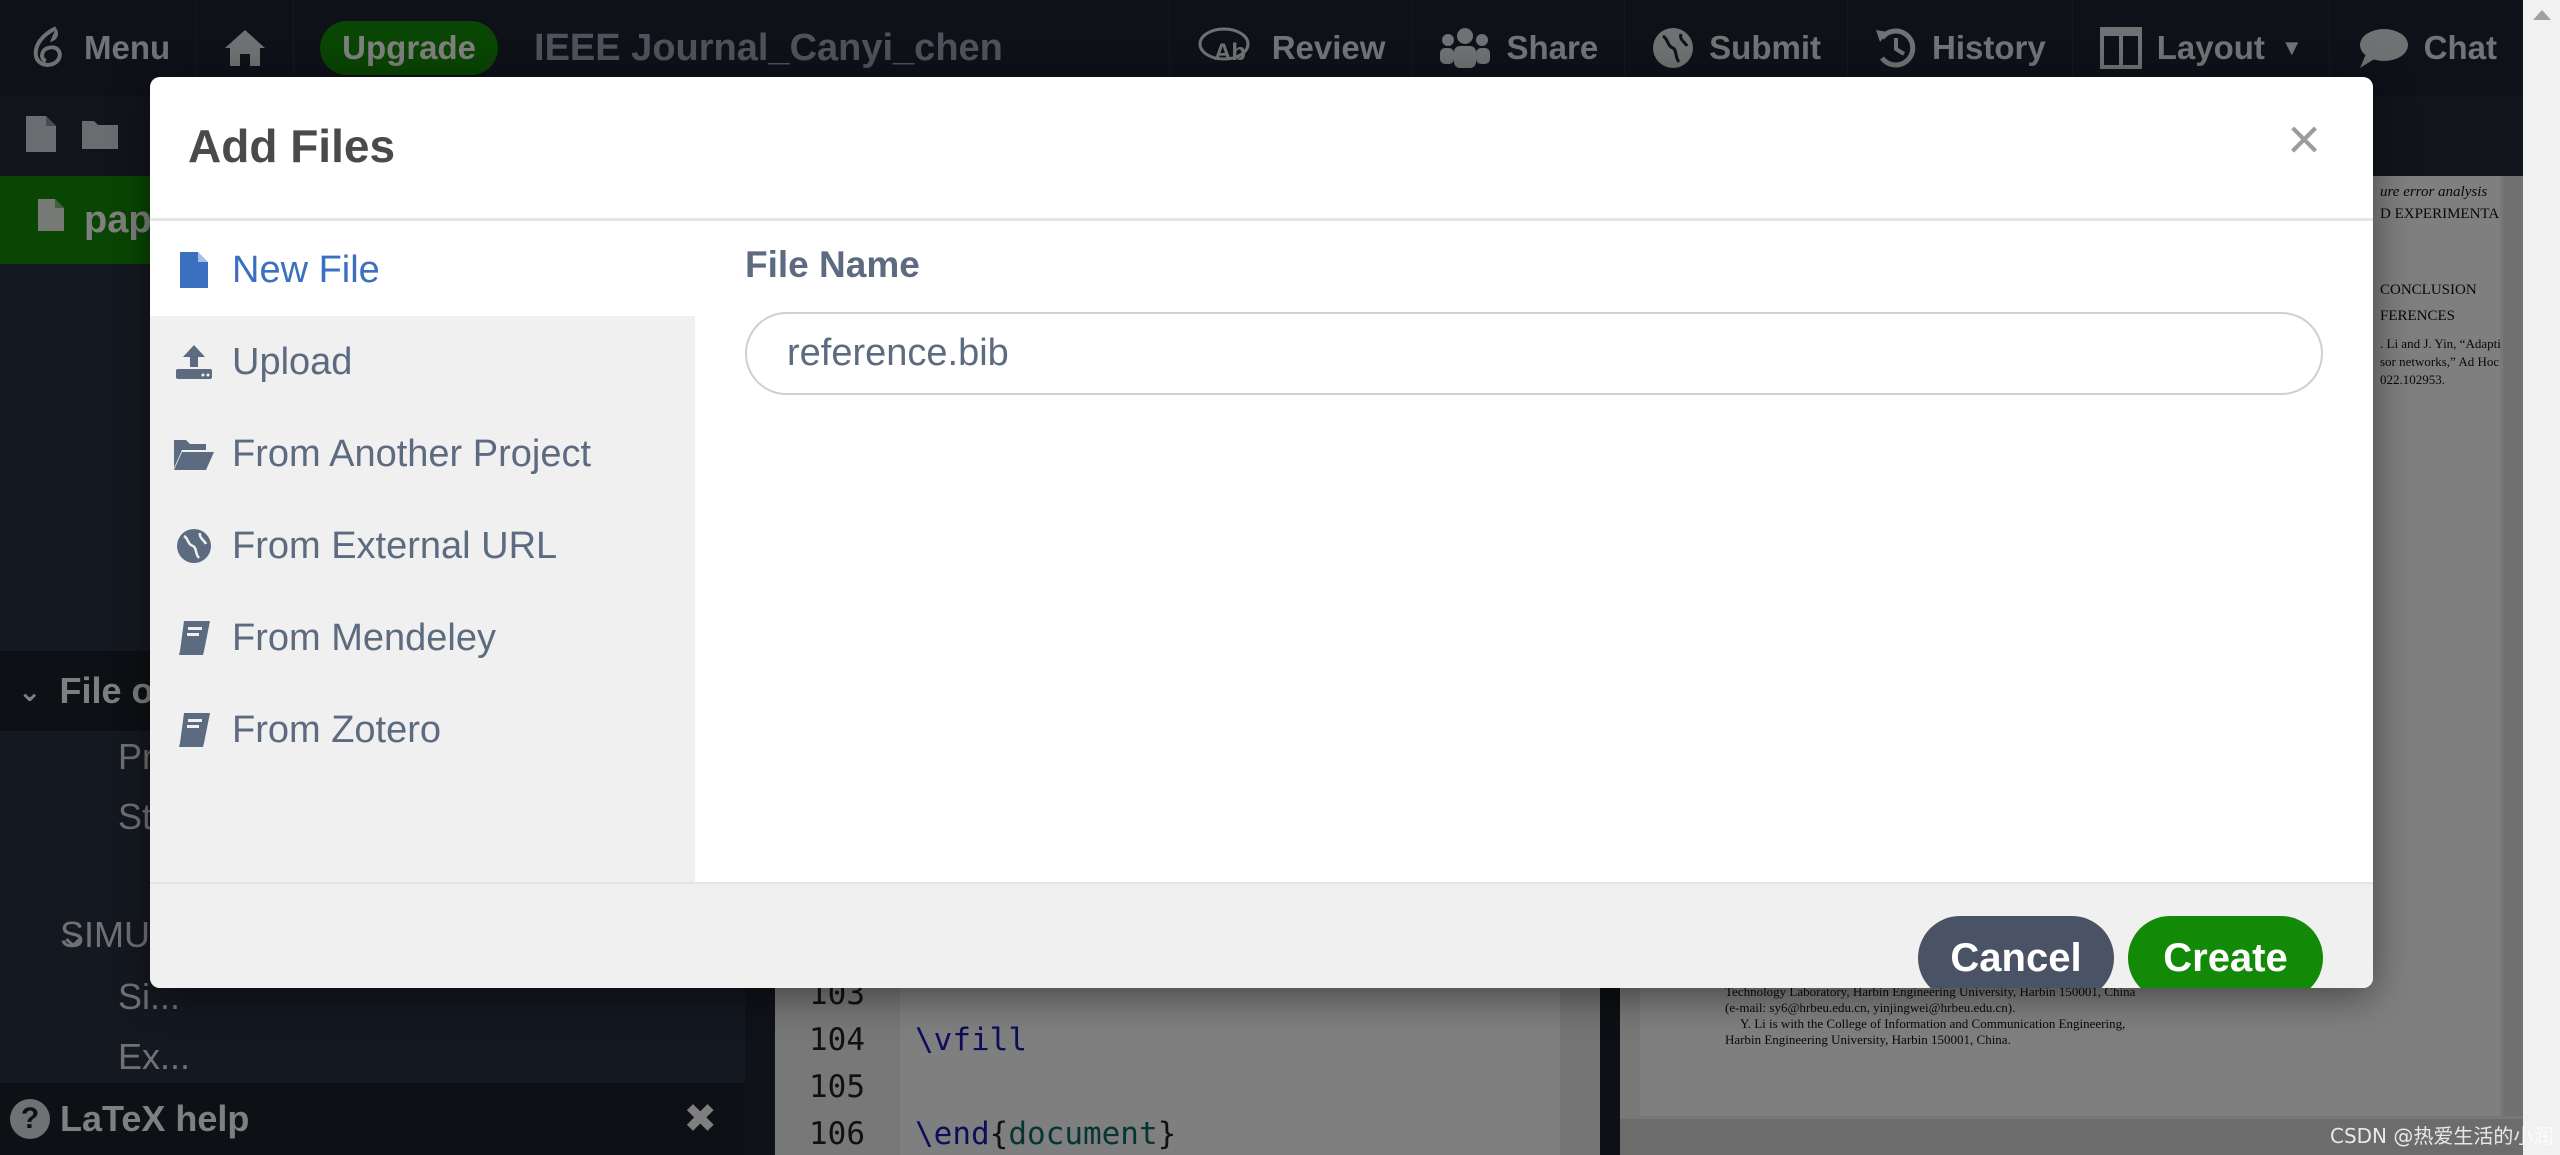 This screenshot has height=1155, width=2560. I want to click on nav-item-from-external-url: From External URL, so click(422, 546).